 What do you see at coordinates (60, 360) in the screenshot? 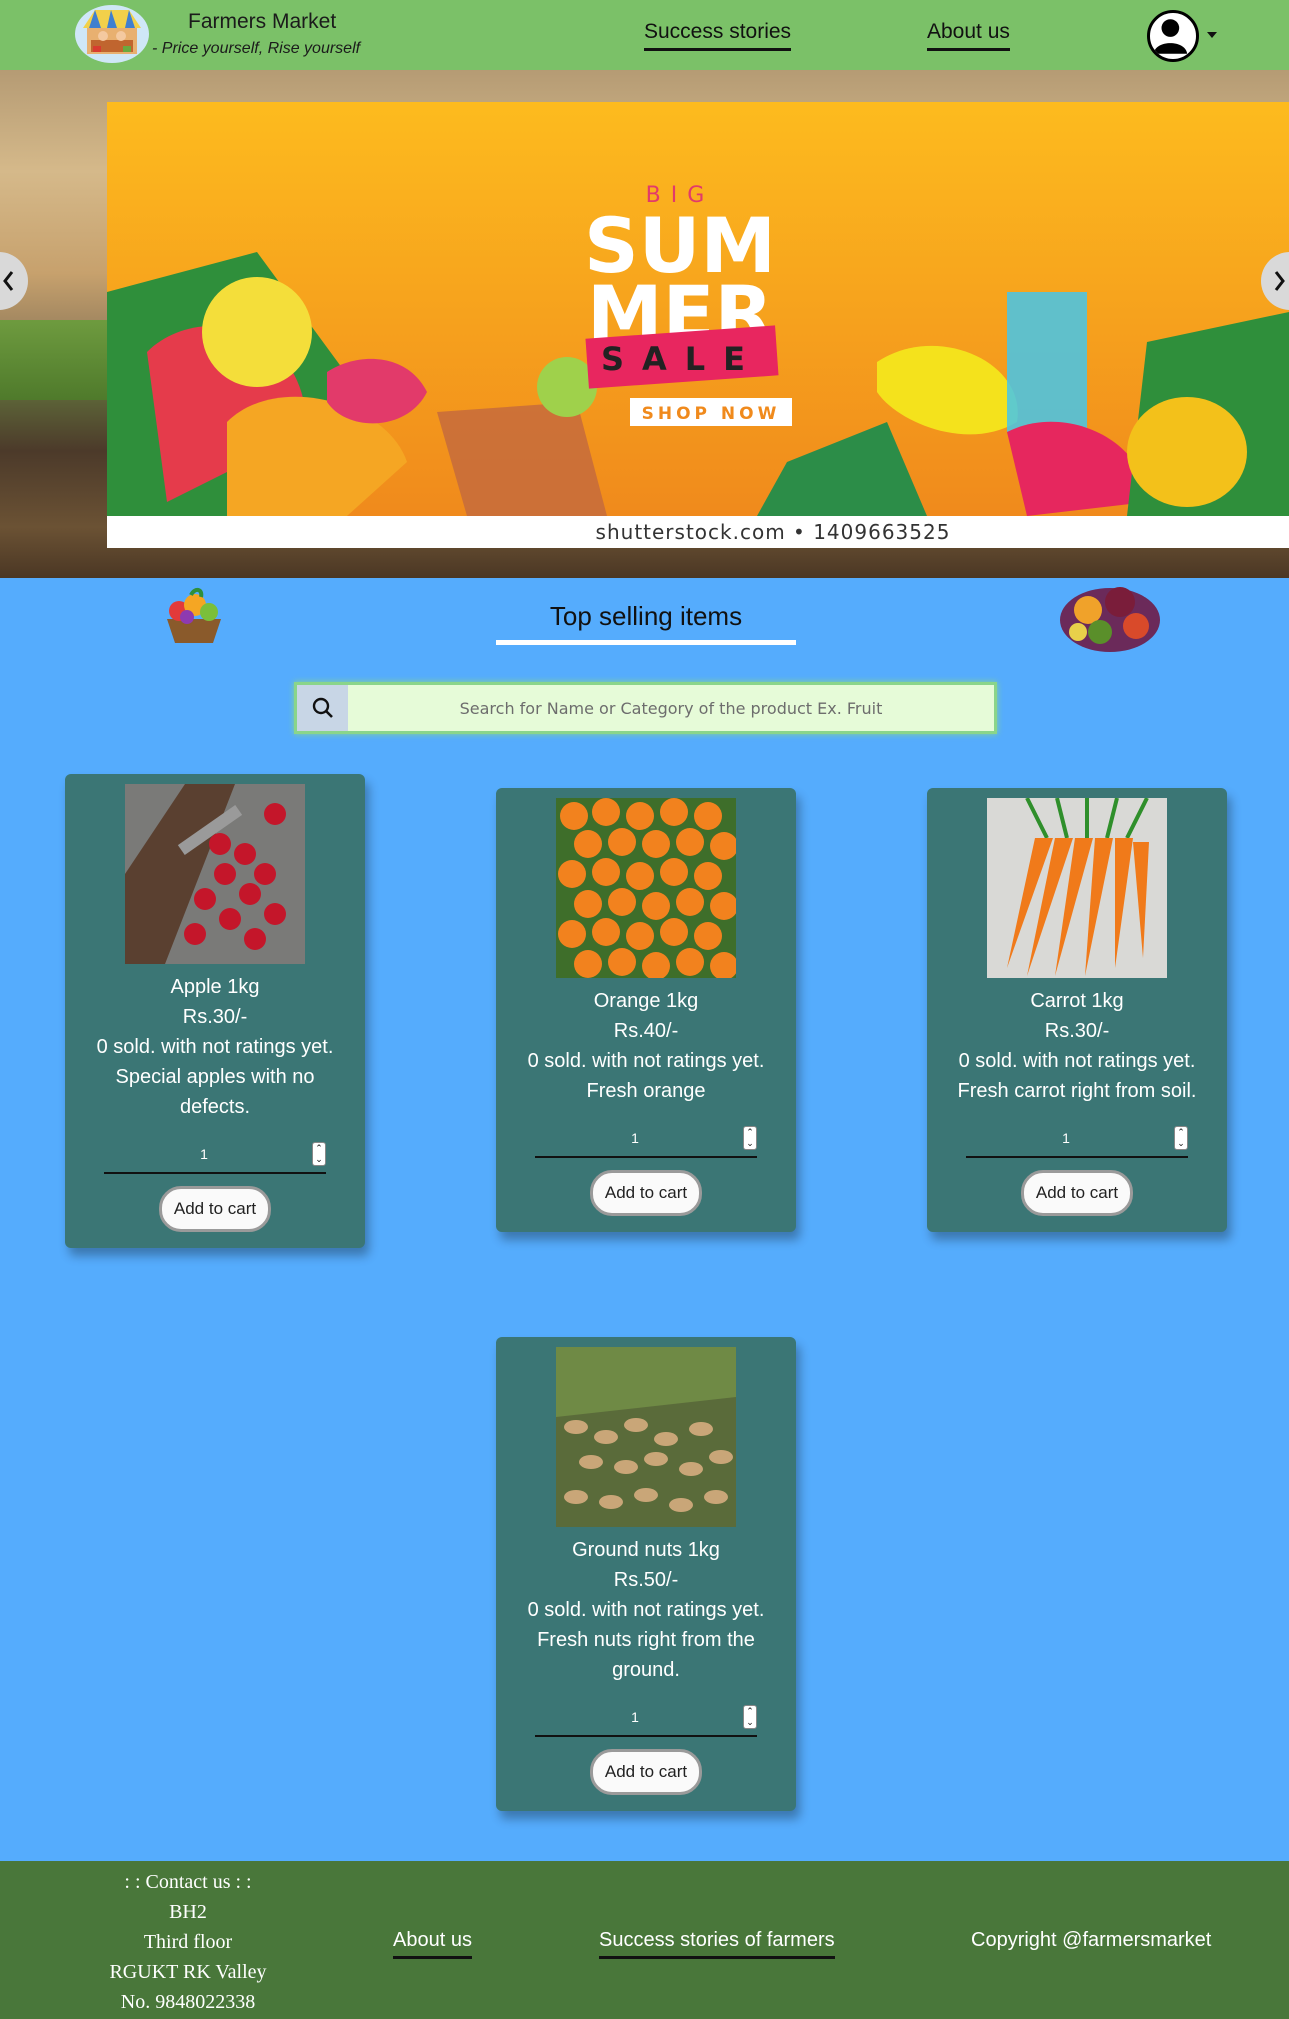
I see `hero-background-field` at bounding box center [60, 360].